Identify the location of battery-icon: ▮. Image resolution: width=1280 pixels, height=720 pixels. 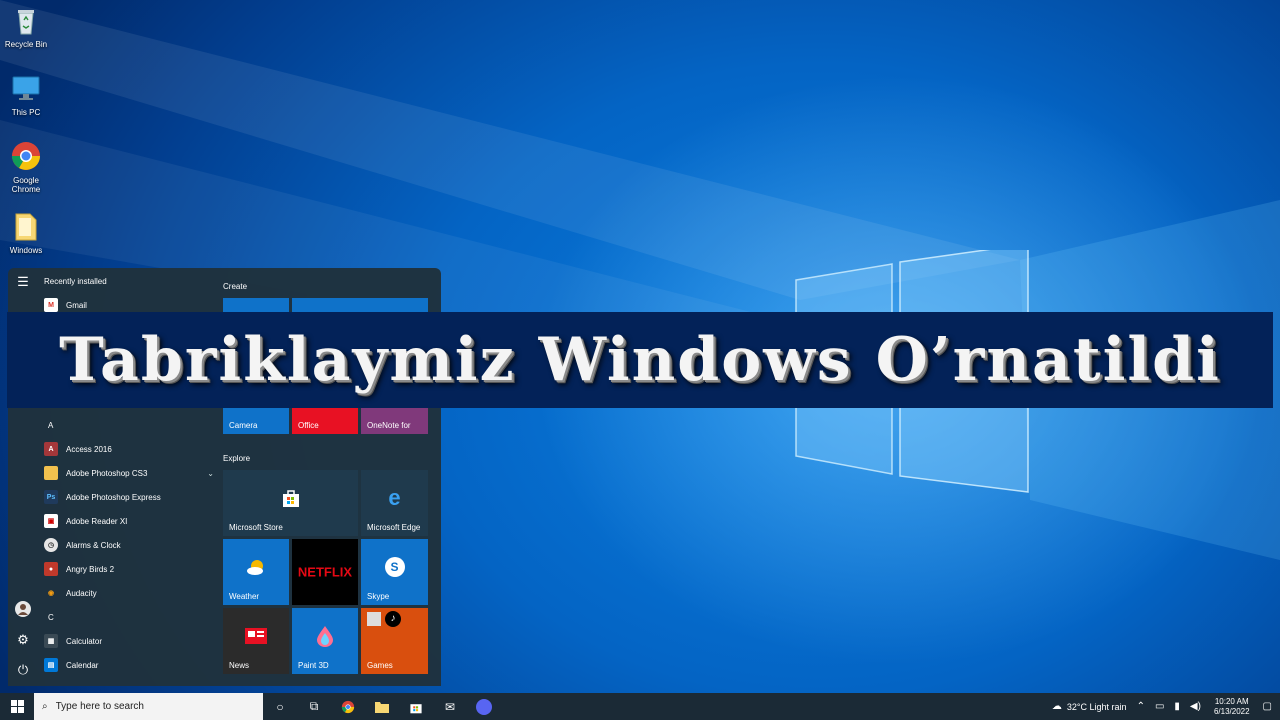
(1177, 706).